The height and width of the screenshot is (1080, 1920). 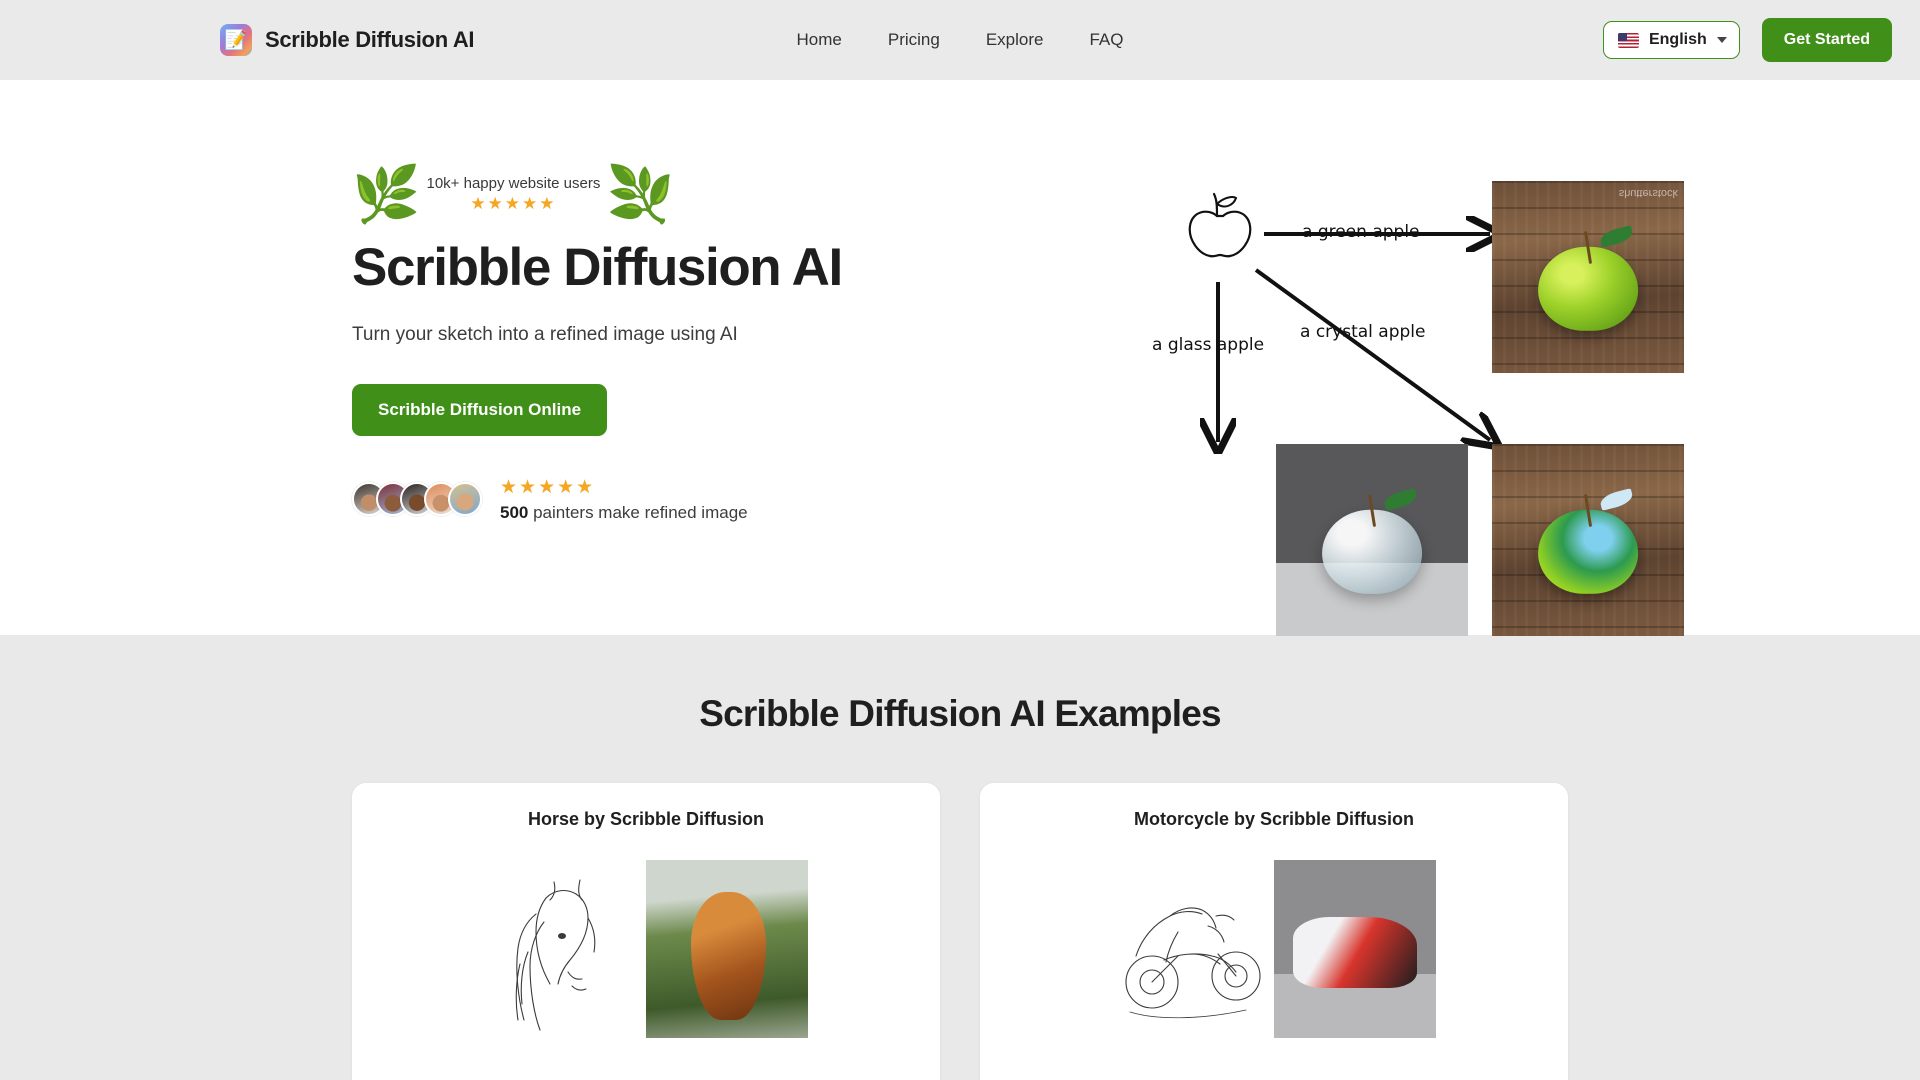 I want to click on social-proof-badge: 🌿 10k+ happy website users ★★★★★ 🌿, so click(x=702, y=194).